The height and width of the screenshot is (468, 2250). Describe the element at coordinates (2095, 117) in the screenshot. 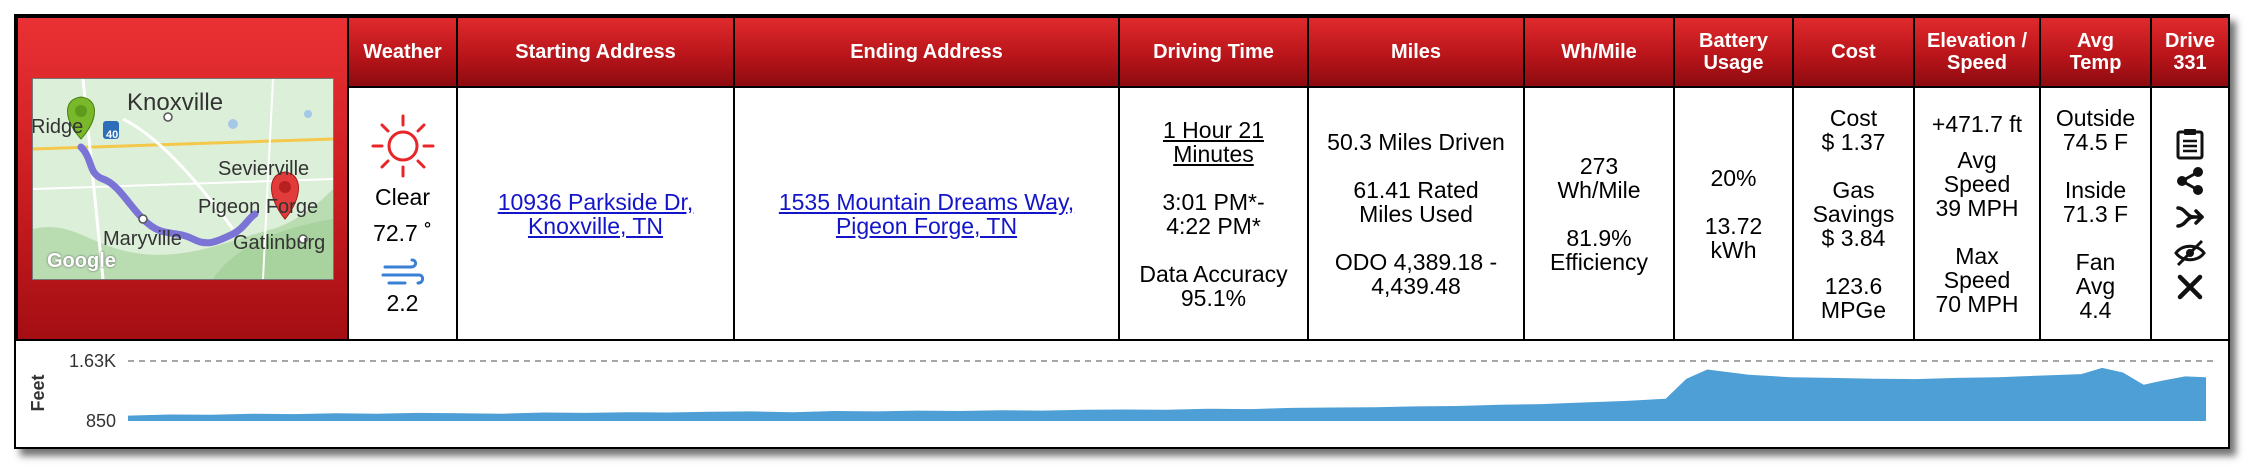

I see `outside-temp-label: Outside` at that location.